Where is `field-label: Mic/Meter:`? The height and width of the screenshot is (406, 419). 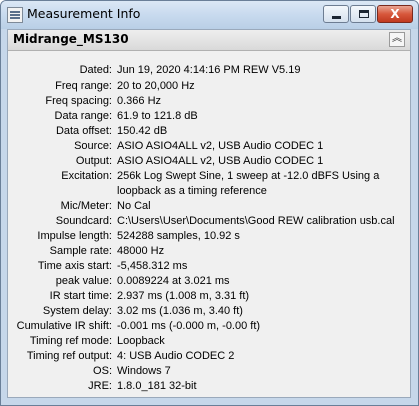 field-label: Mic/Meter: is located at coordinates (86, 206).